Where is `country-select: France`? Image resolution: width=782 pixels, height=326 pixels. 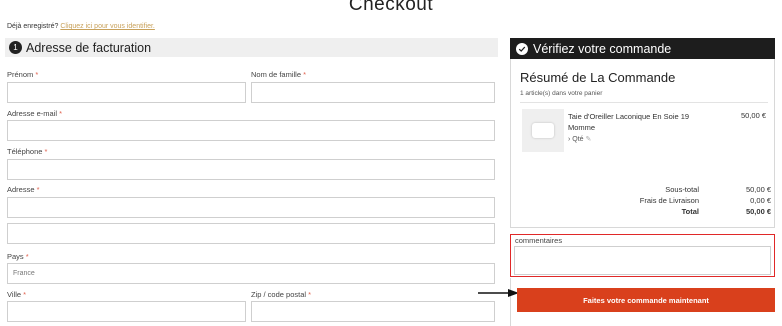
country-select: France is located at coordinates (251, 273).